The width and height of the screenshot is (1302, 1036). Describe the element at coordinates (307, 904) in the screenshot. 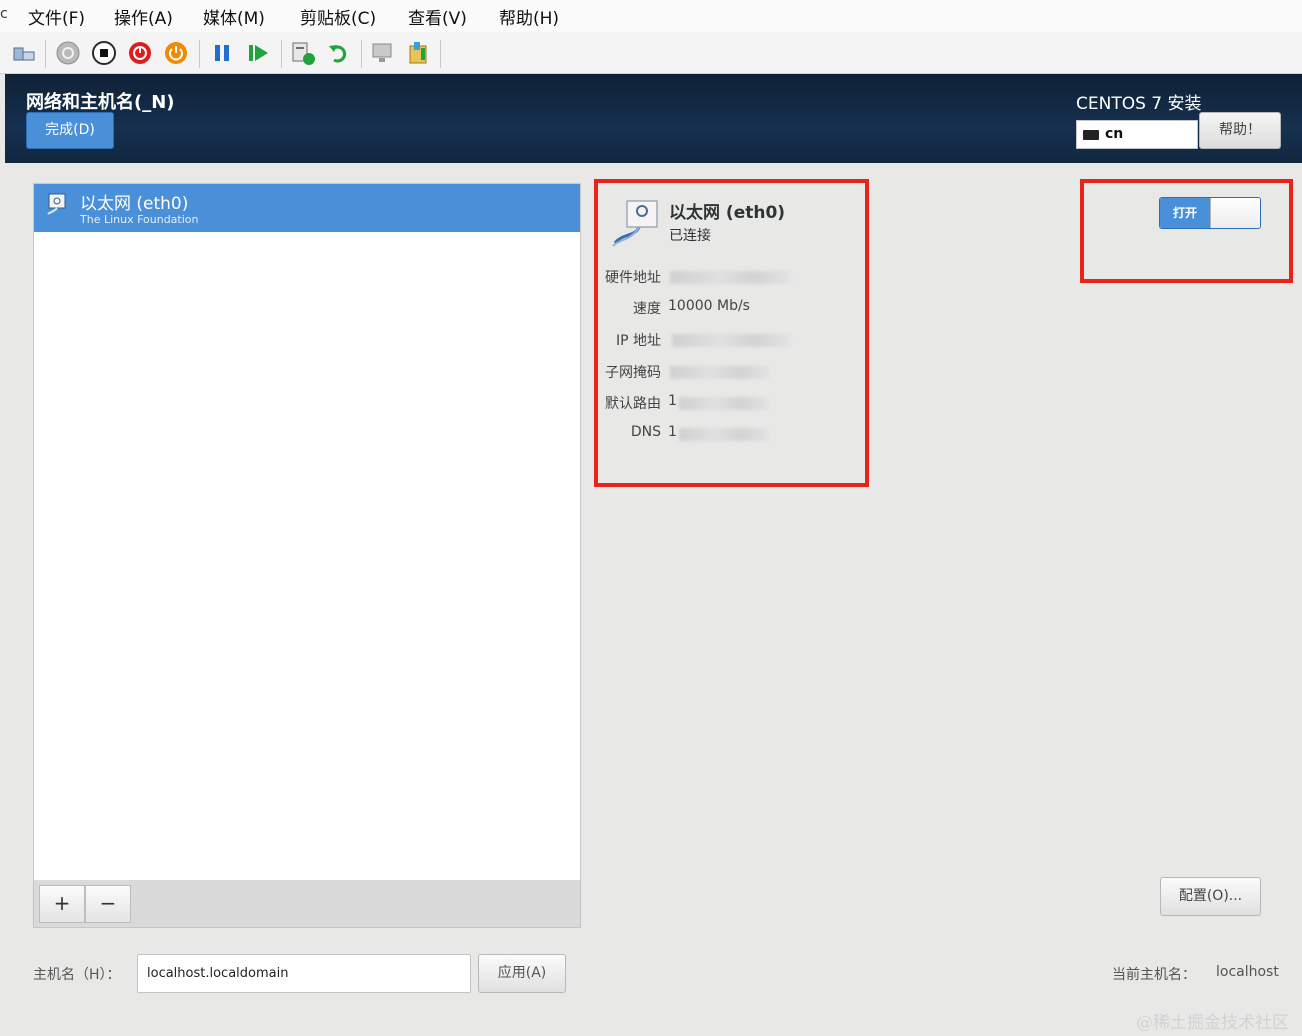

I see `device-list-toolbar: + −` at that location.